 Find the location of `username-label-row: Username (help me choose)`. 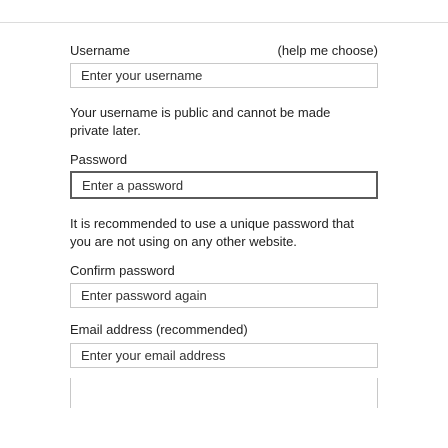

username-label-row: Username (help me choose) is located at coordinates (224, 51).